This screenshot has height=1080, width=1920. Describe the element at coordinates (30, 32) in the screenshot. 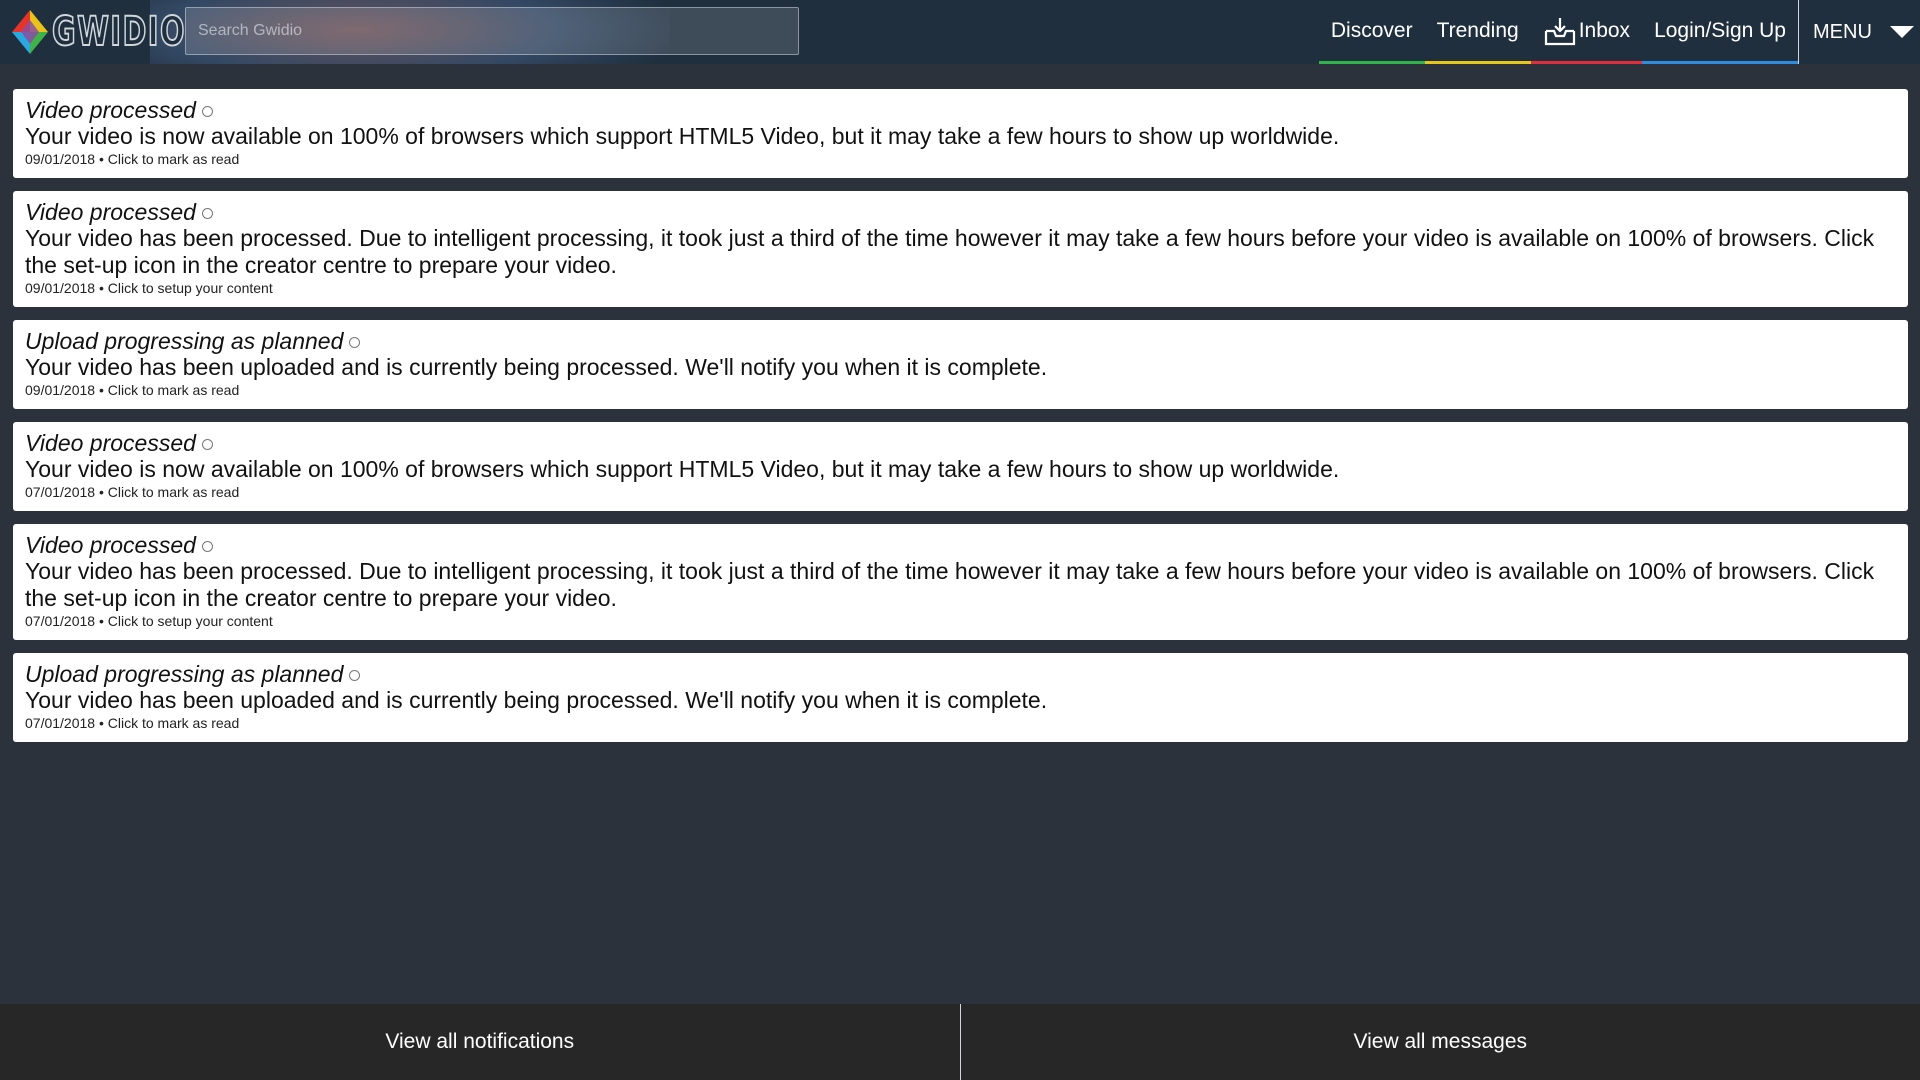

I see `logo-diamond-icon` at that location.